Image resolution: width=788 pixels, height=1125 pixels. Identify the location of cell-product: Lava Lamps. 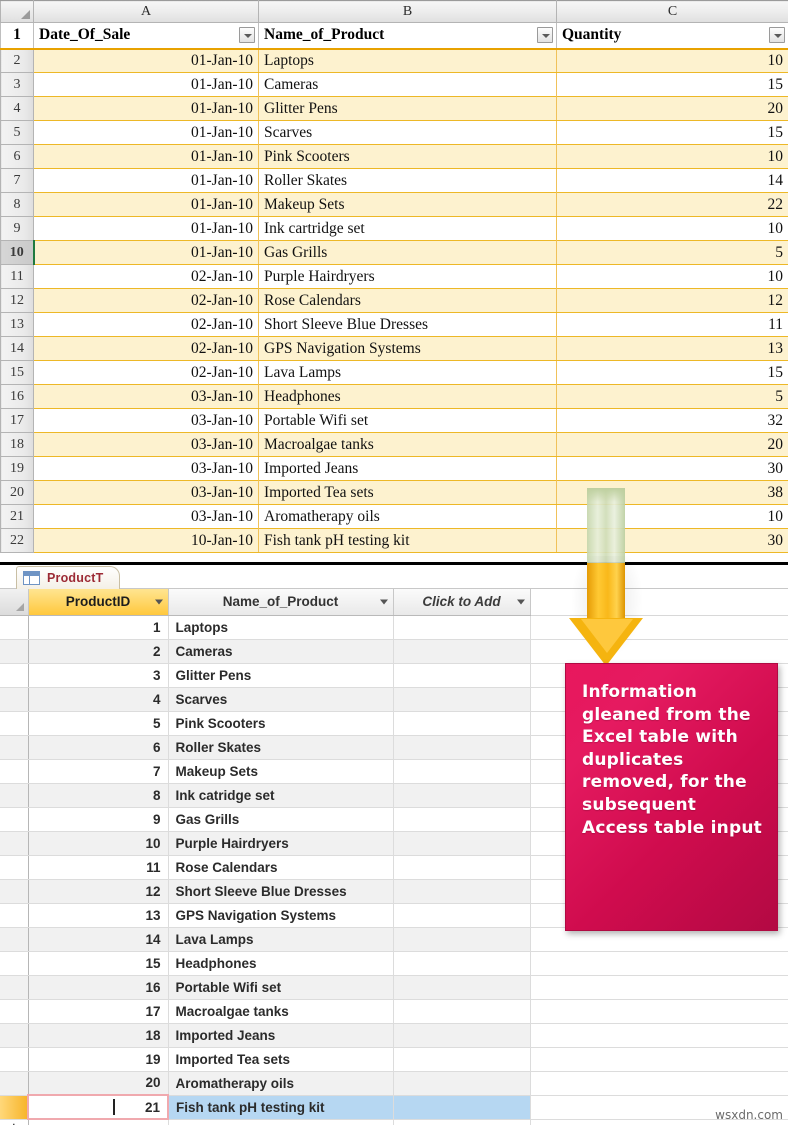
(407, 372).